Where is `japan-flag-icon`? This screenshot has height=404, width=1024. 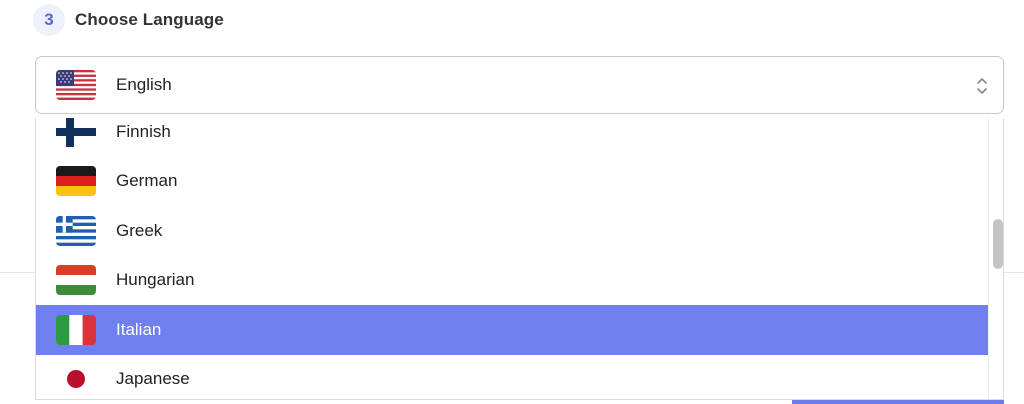
japan-flag-icon is located at coordinates (76, 379).